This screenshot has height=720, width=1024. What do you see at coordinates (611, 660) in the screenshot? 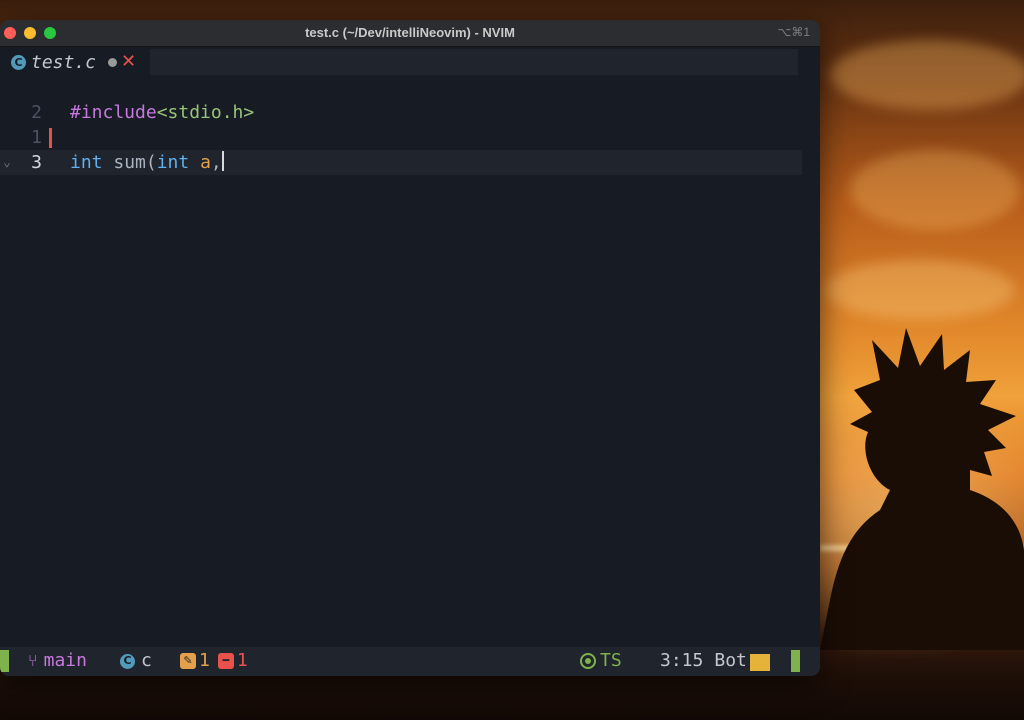
I see `treesitter-label: TS` at bounding box center [611, 660].